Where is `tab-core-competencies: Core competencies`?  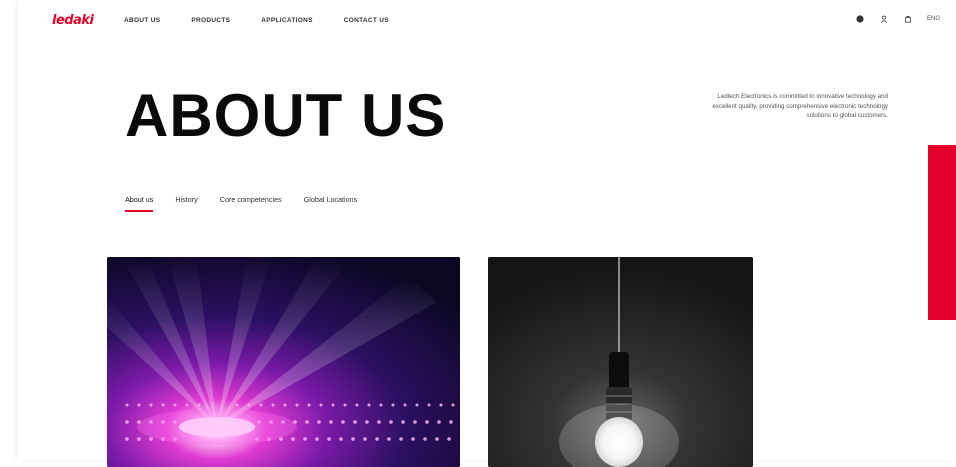
tab-core-competencies: Core competencies is located at coordinates (251, 203).